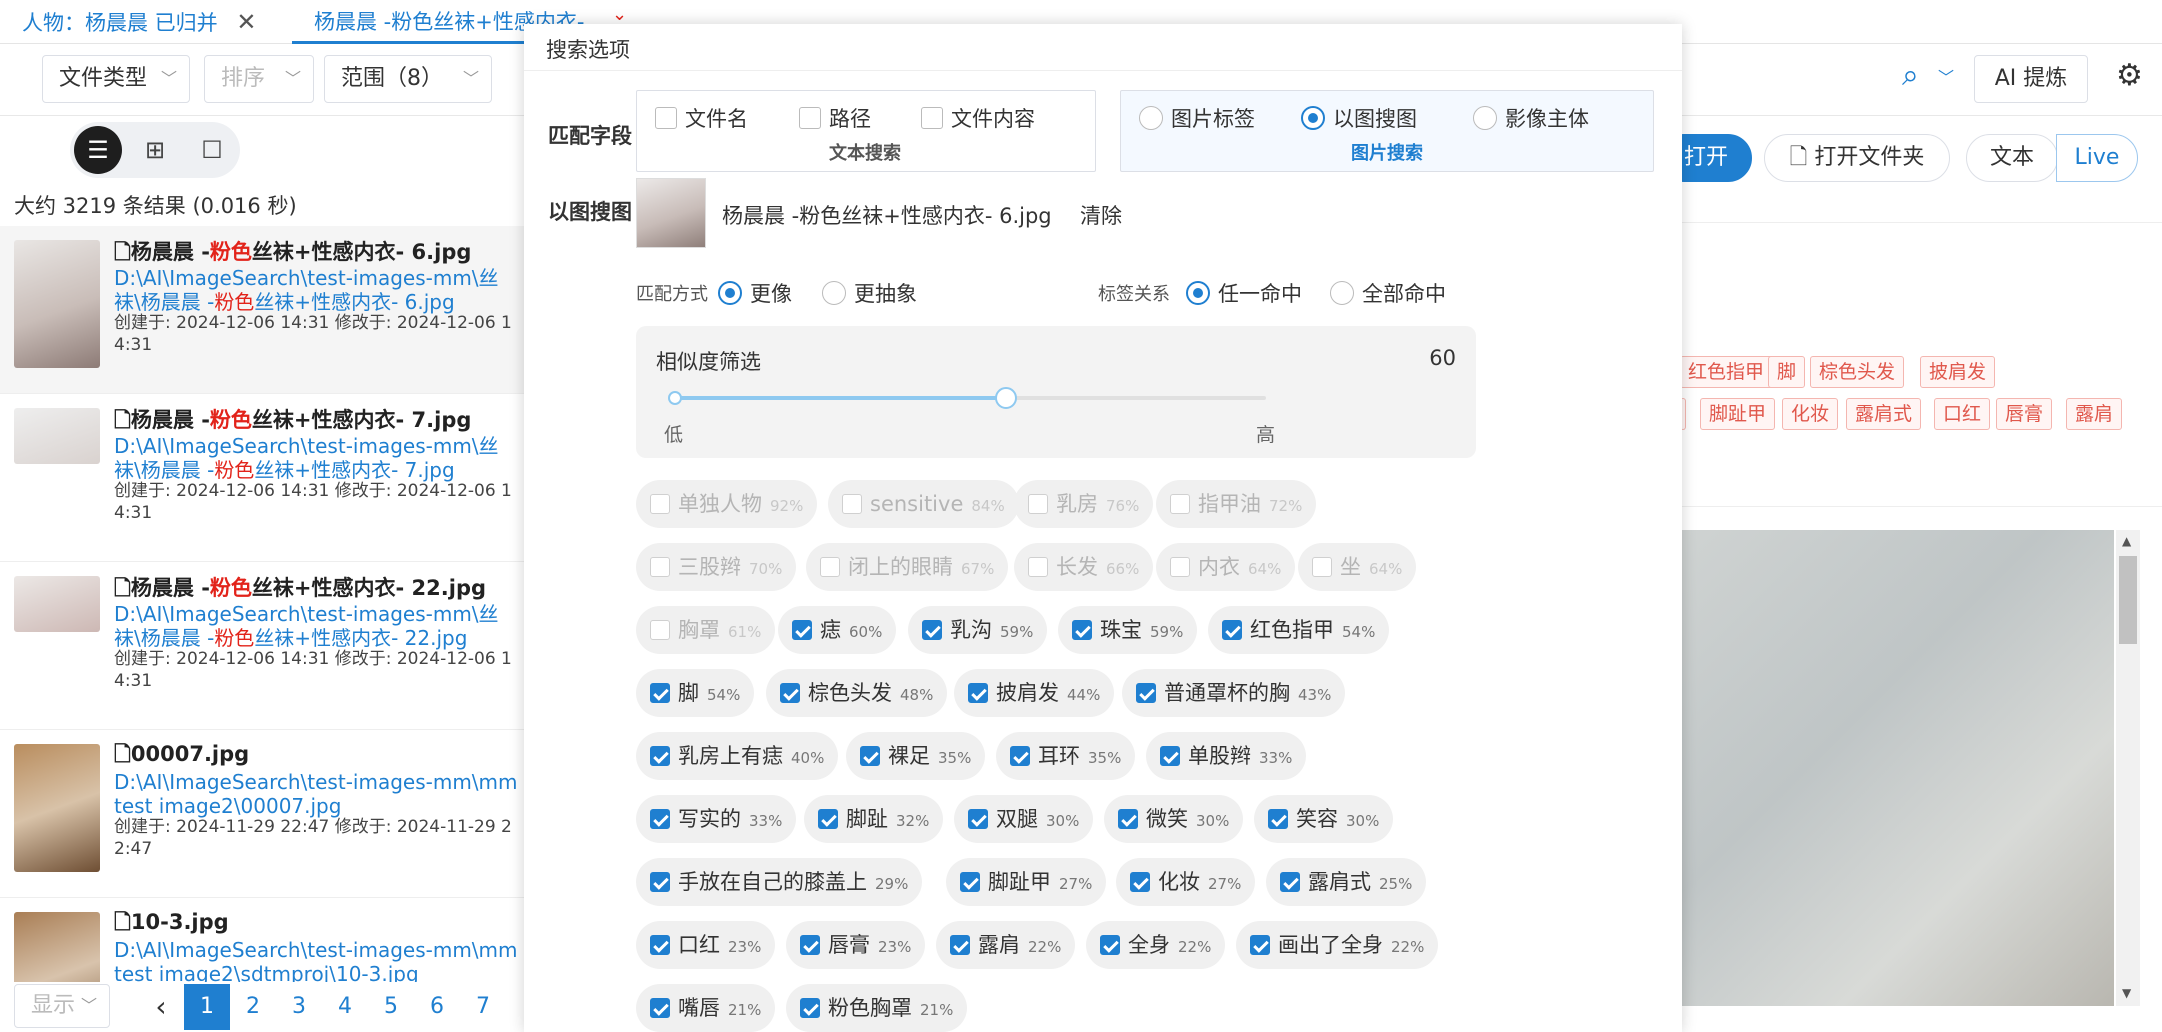 This screenshot has width=2162, height=1032. I want to click on tag-chip: 化妆 27%, so click(1186, 882).